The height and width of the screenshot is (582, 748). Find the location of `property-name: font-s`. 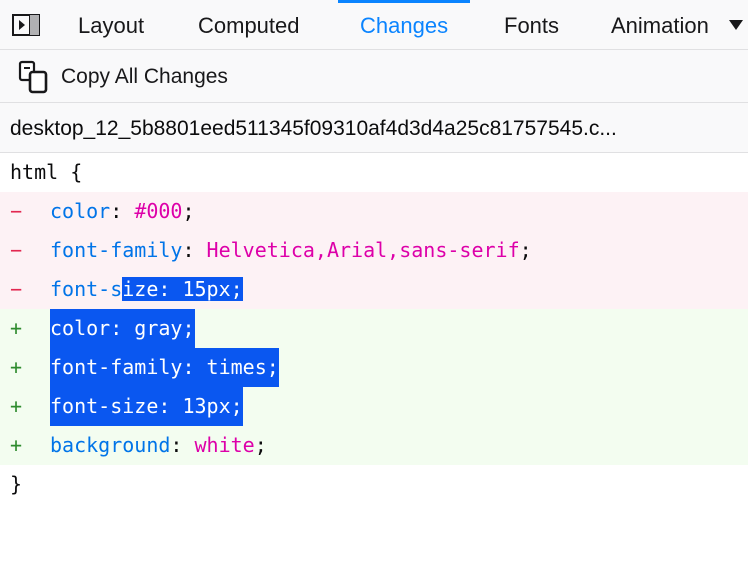

property-name: font-s is located at coordinates (86, 289).